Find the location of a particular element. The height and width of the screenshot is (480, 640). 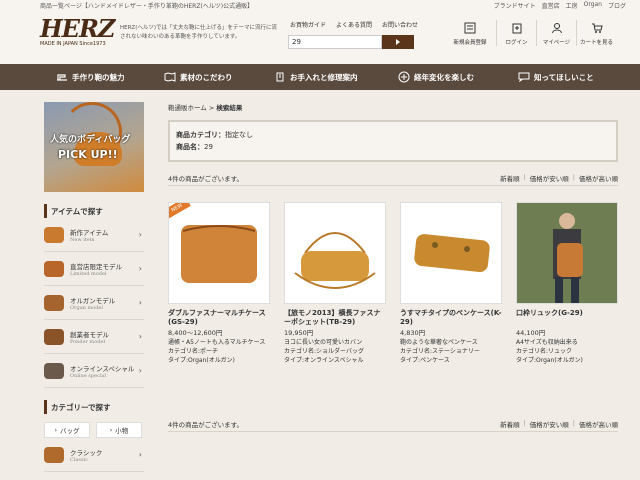

product-name: 【旅モノ2013】横長ファスナーポシェット(TB-29) is located at coordinates (335, 318).